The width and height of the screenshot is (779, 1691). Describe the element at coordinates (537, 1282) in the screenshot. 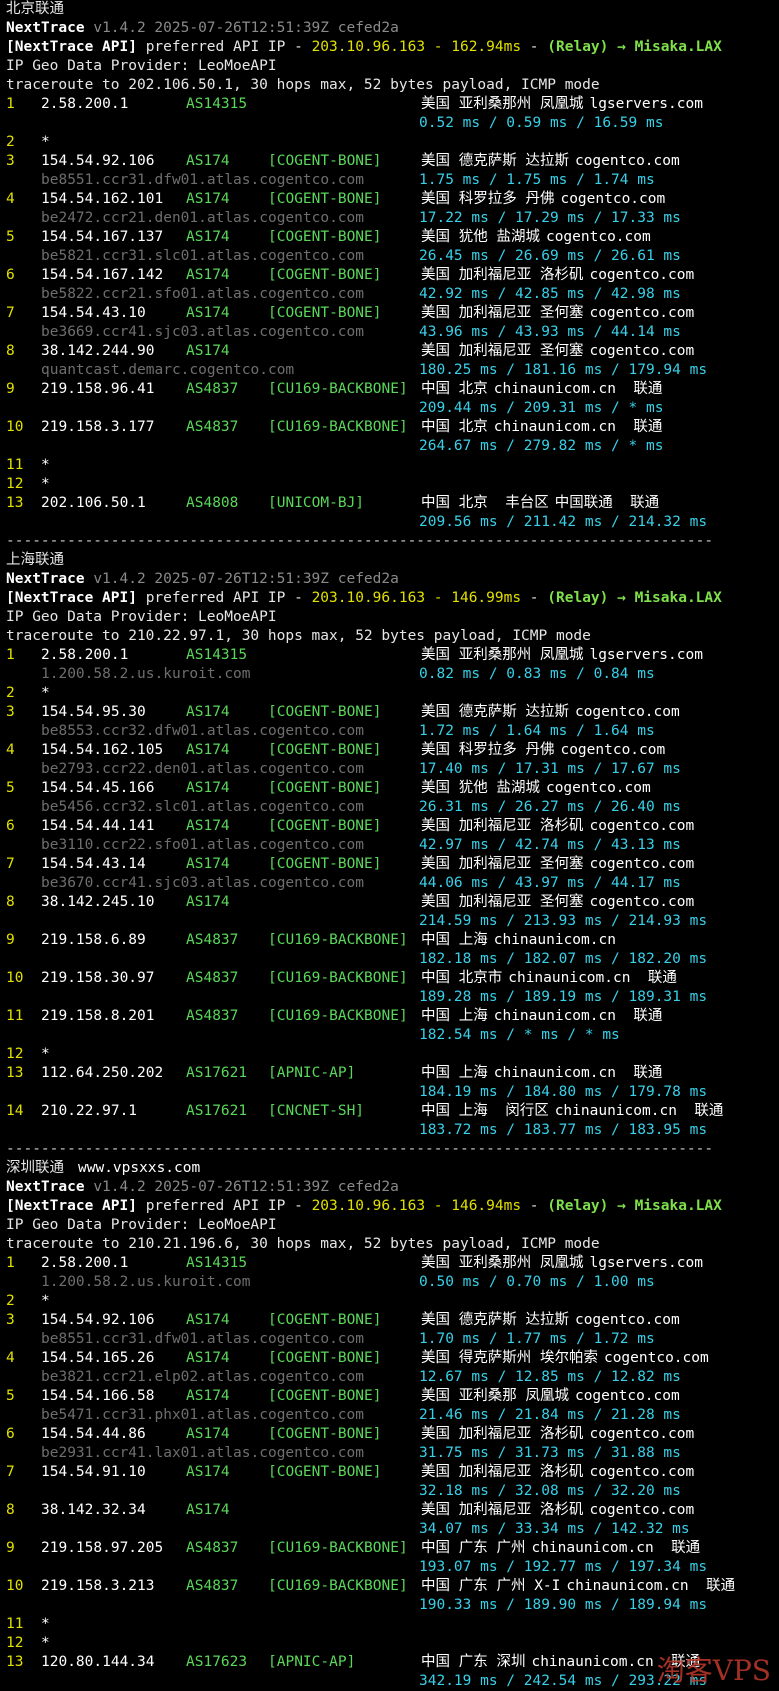

I see `hop-rtt: 0.50 ms / 0.70 ms / 1.00 ms` at that location.